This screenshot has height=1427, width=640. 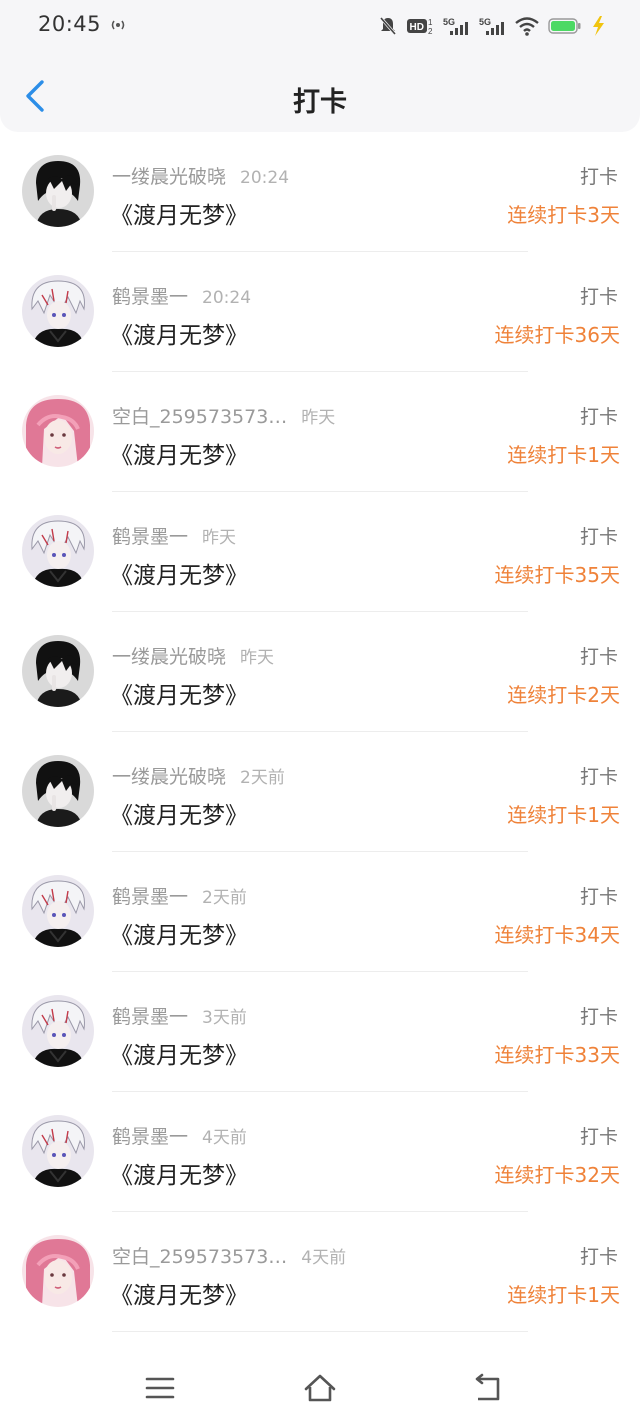 What do you see at coordinates (320, 552) in the screenshot?
I see `list-item: 鹤景墨一 昨天 《渡月无梦》 打卡 连续打卡35天` at bounding box center [320, 552].